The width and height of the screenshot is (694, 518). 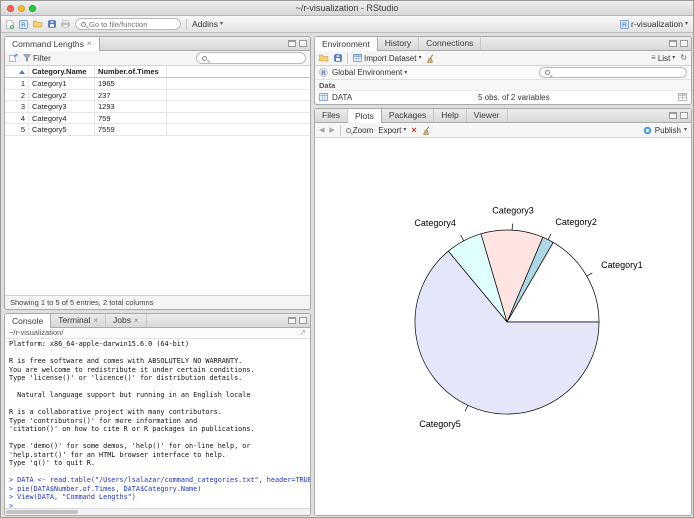 I want to click on popout-icon, so click(x=13, y=58).